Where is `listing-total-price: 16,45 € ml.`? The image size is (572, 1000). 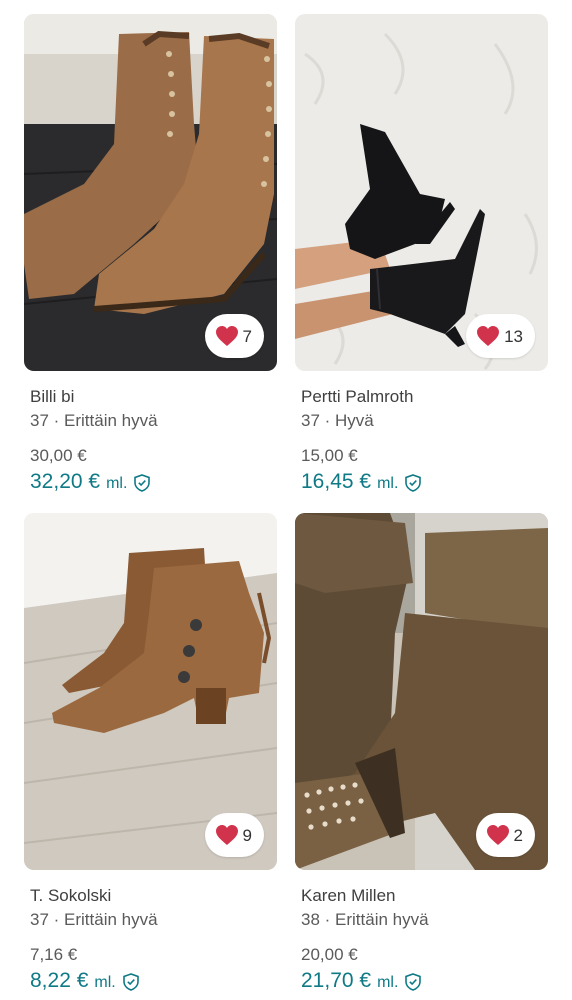
listing-total-price: 16,45 € ml. is located at coordinates (424, 483).